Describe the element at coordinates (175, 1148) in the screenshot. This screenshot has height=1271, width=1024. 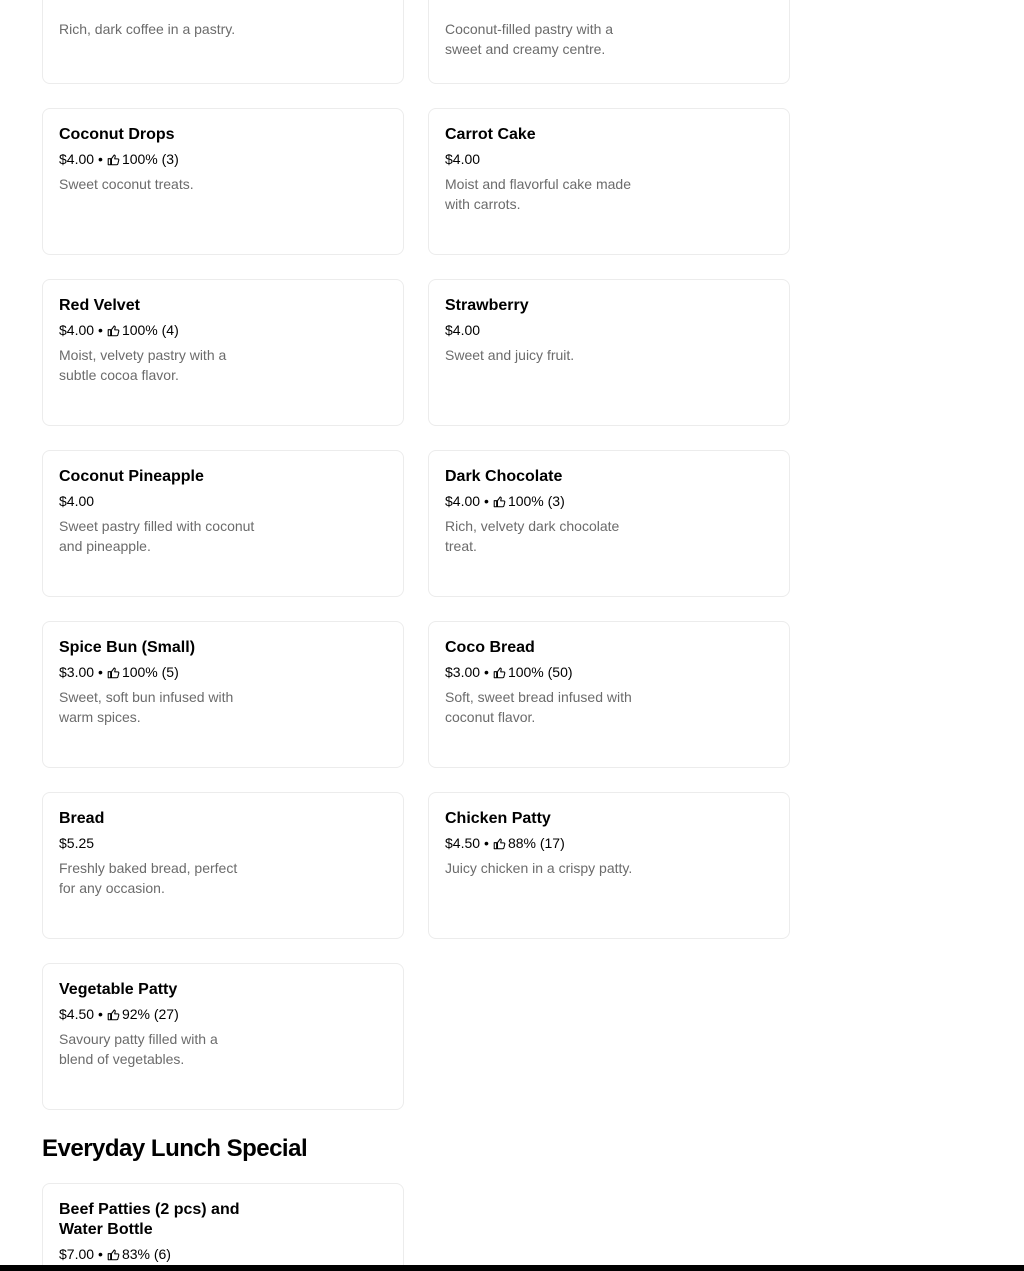
I see `section-title: Everyday Lunch Special` at that location.